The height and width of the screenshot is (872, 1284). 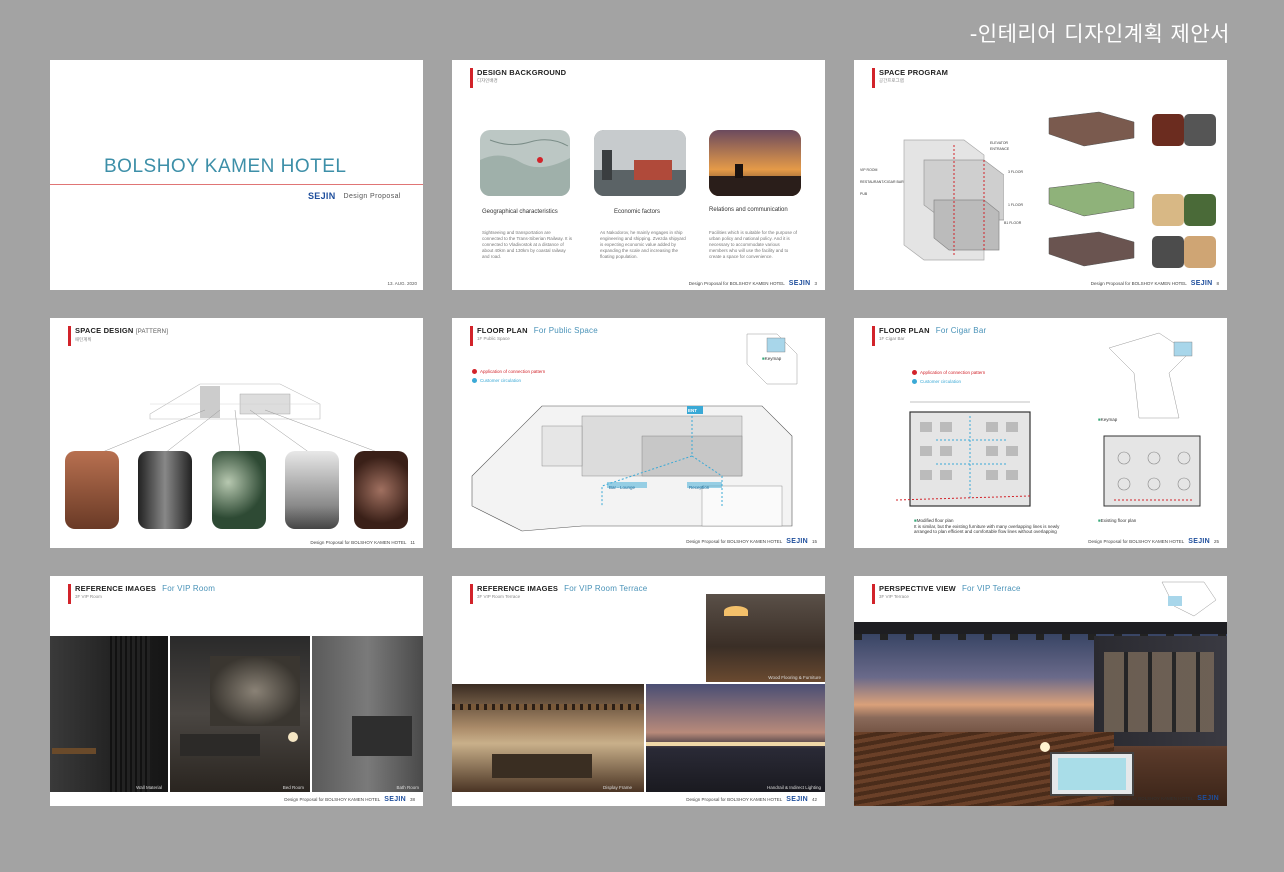 What do you see at coordinates (149, 787) in the screenshot?
I see `caption-wall: Wall Material` at bounding box center [149, 787].